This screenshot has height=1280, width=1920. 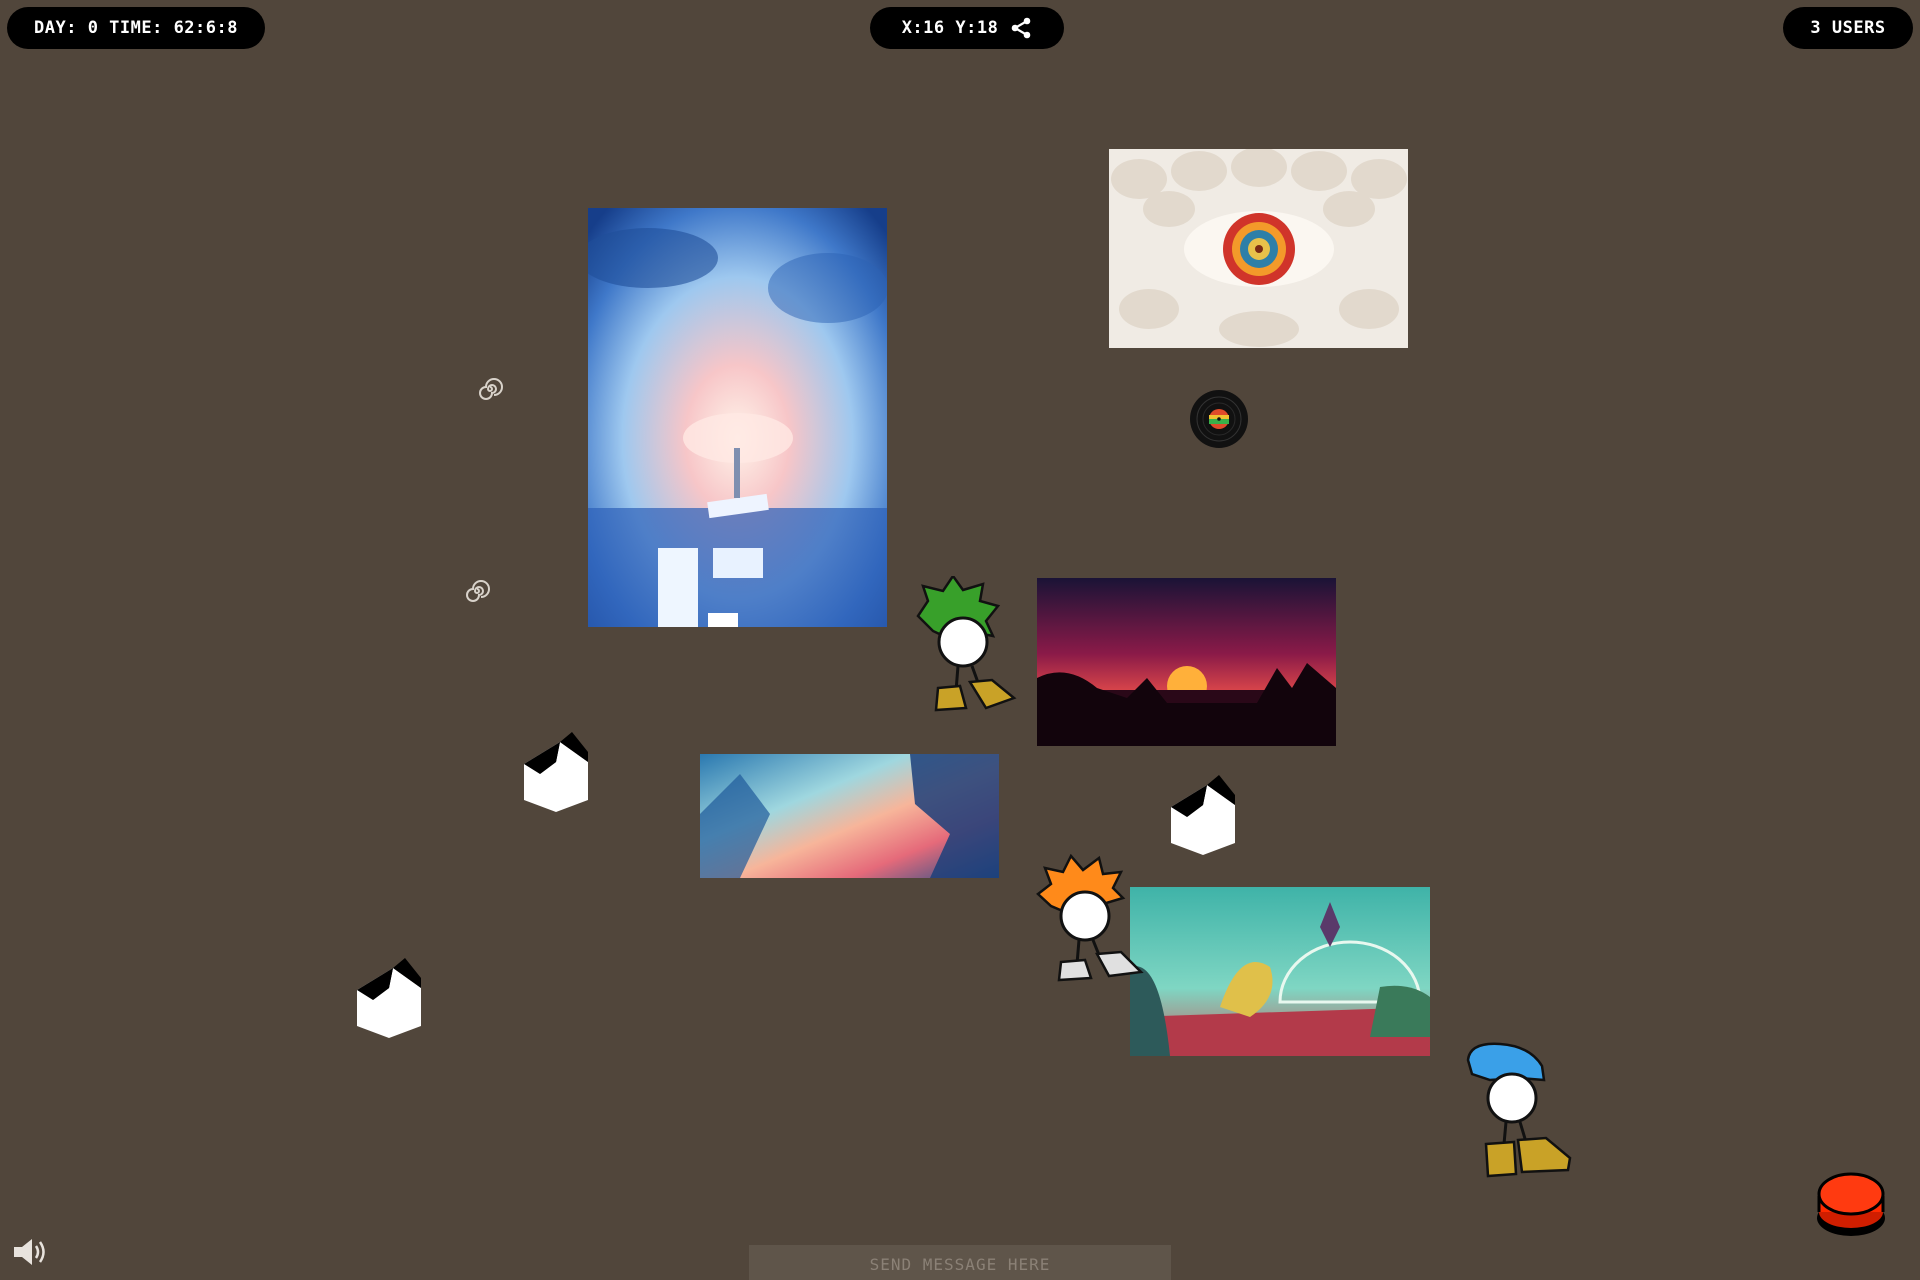 I want to click on user-count-display: 3 USERS, so click(x=1848, y=28).